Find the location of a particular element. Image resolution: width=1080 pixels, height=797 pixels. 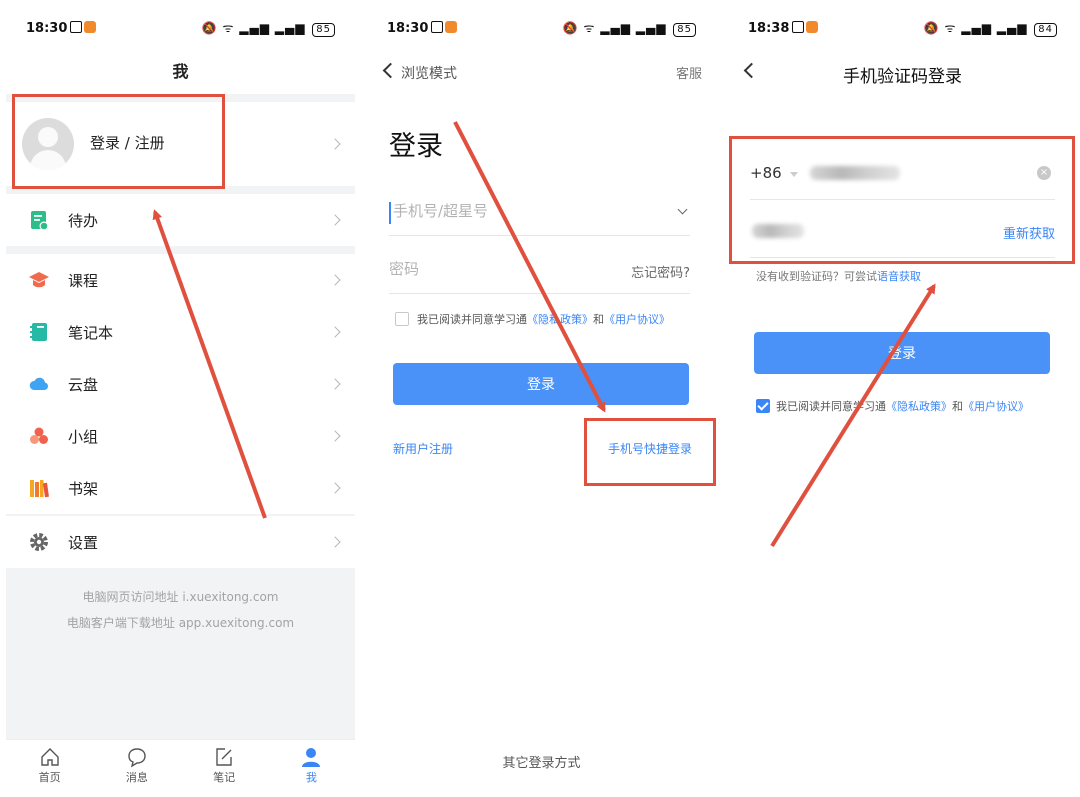

customer-service-link: 客服 is located at coordinates (689, 72).